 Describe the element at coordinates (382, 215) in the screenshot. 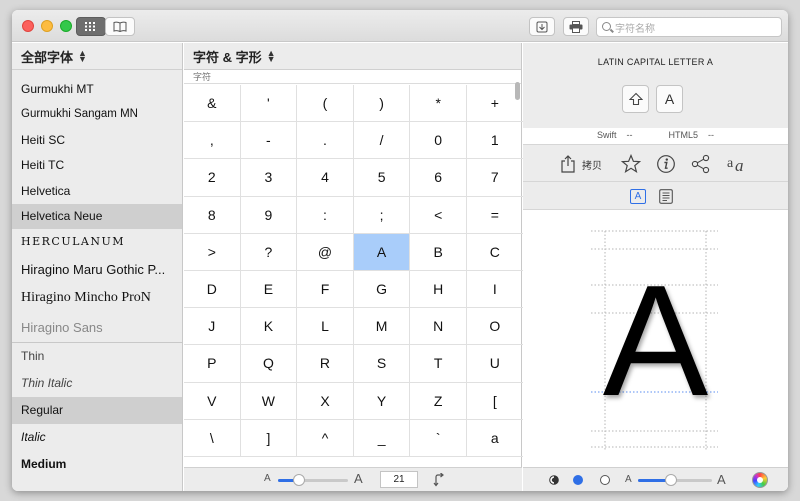

I see `glyph-cell: ;` at that location.